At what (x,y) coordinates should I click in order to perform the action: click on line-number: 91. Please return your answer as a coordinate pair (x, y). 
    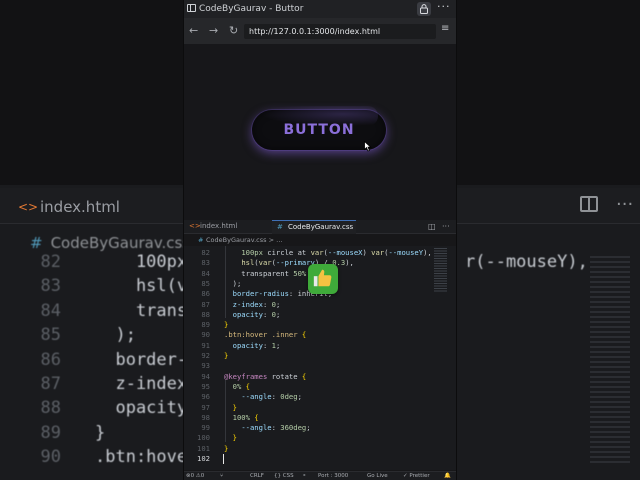
    Looking at the image, I should click on (205, 345).